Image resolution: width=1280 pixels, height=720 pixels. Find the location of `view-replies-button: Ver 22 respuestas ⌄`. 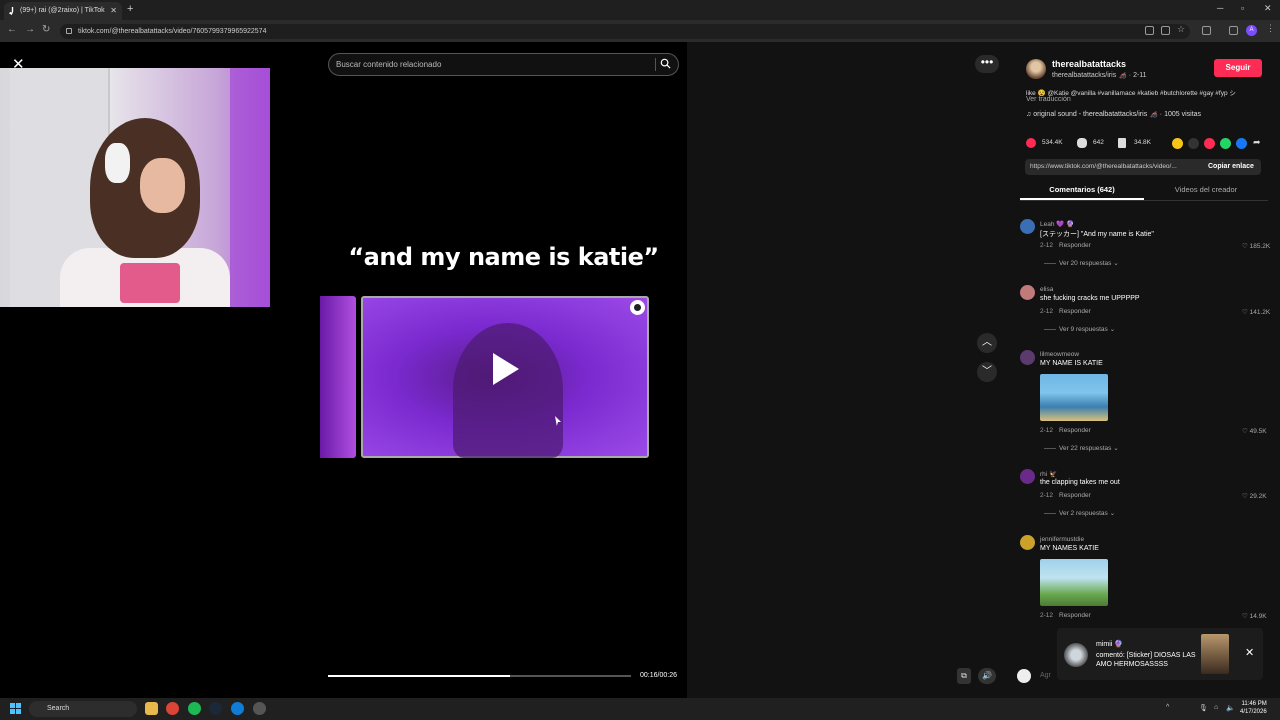

view-replies-button: Ver 22 respuestas ⌄ is located at coordinates (1081, 448).